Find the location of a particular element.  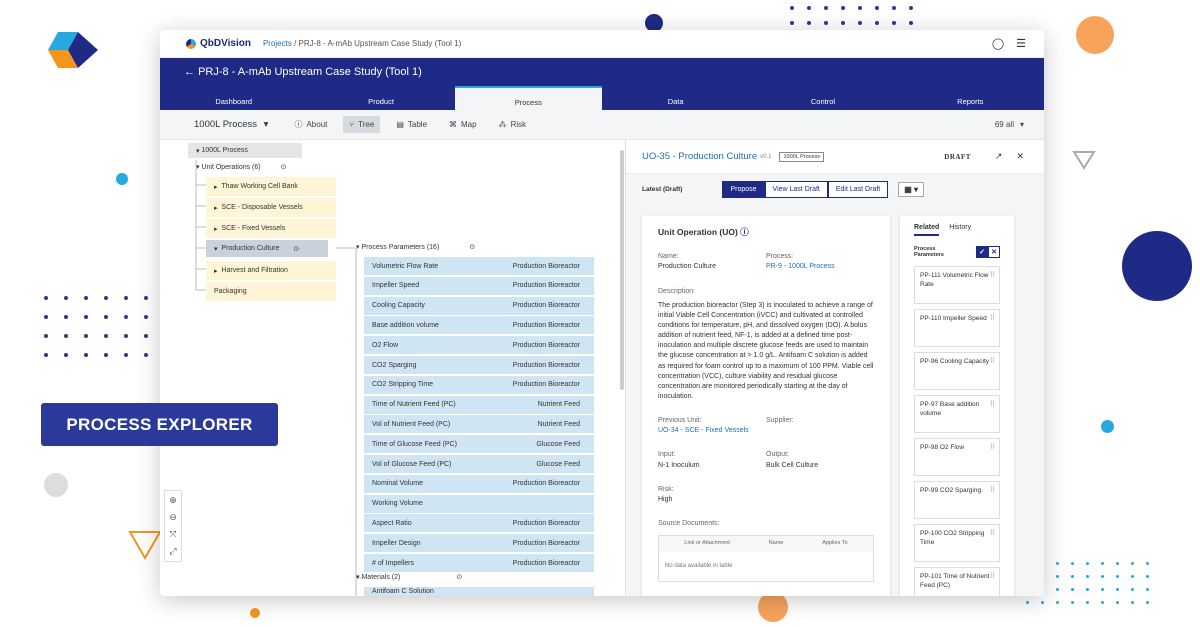

zoom-in-icon: ⊕ is located at coordinates (173, 500).